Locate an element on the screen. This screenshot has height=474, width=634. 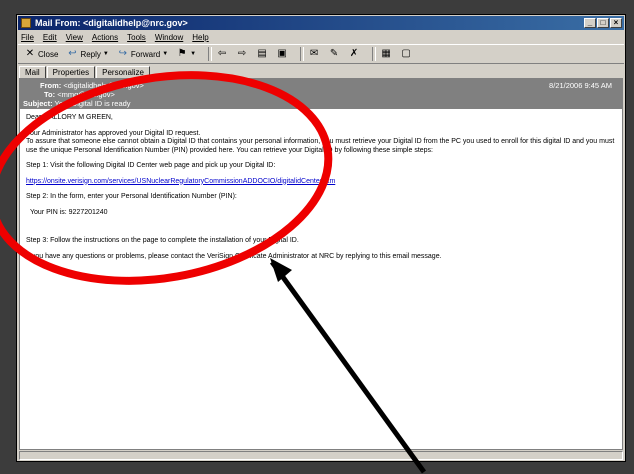
flag-icon: ⚑ is located at coordinates (182, 53).